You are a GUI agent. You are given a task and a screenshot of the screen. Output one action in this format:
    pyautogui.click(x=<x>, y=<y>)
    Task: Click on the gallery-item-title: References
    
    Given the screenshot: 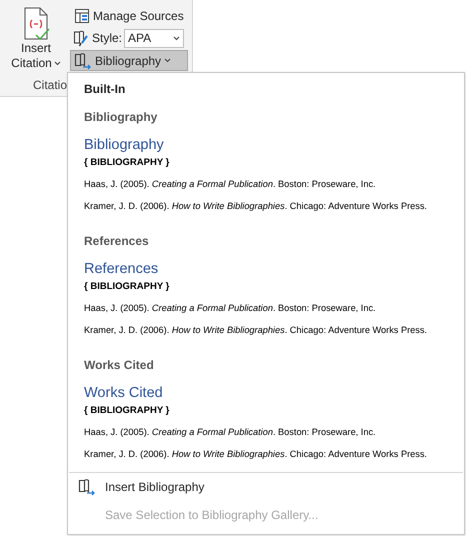 What is the action you would take?
    pyautogui.click(x=274, y=241)
    